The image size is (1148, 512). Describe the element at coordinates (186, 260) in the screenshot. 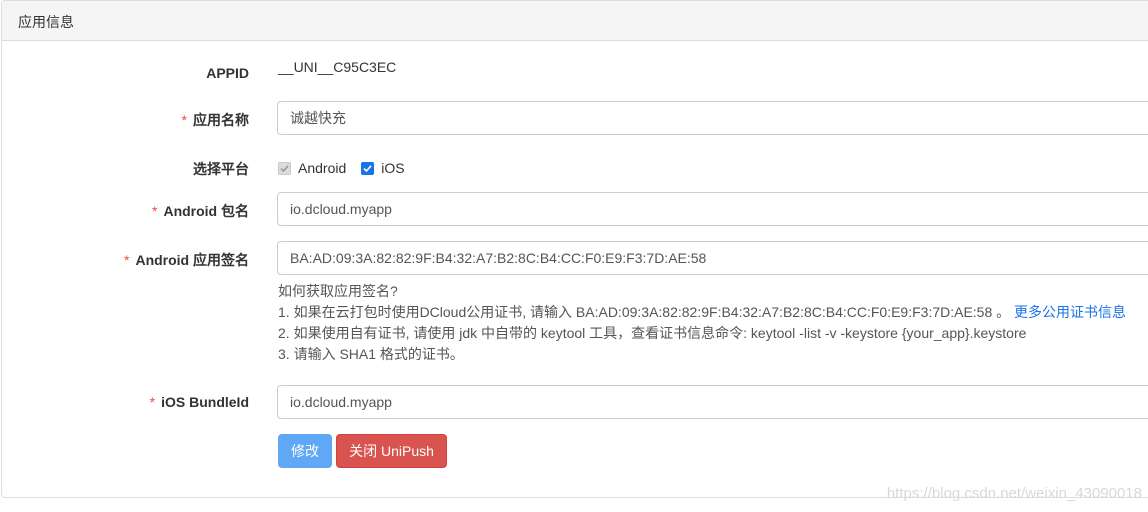

I see `android-signature-label: * Android 应用签名` at that location.